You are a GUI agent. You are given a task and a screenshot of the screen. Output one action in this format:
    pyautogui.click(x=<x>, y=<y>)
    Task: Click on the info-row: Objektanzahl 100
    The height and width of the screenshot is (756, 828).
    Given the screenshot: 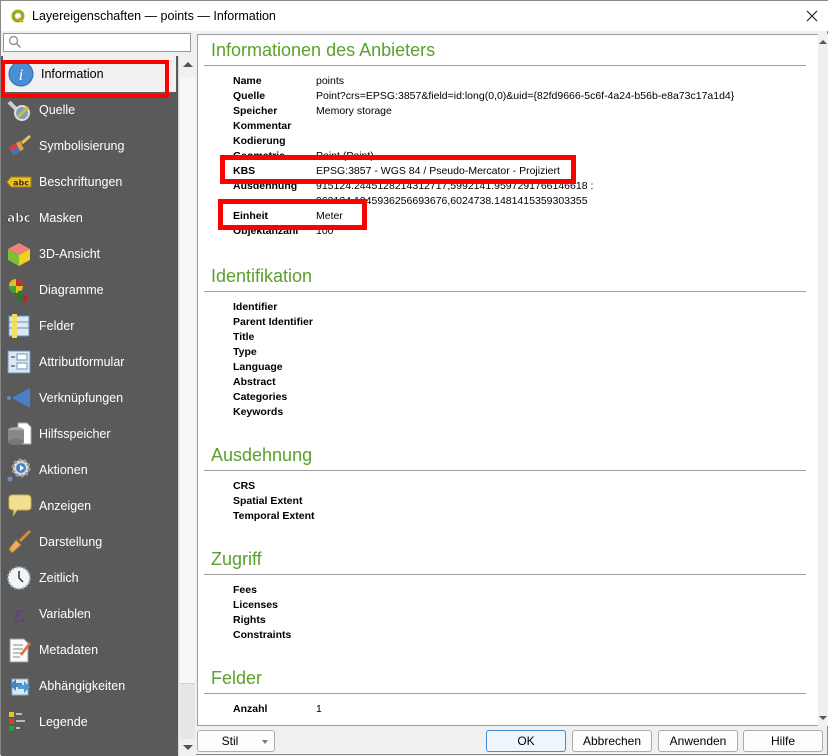 What is the action you would take?
    pyautogui.click(x=525, y=231)
    